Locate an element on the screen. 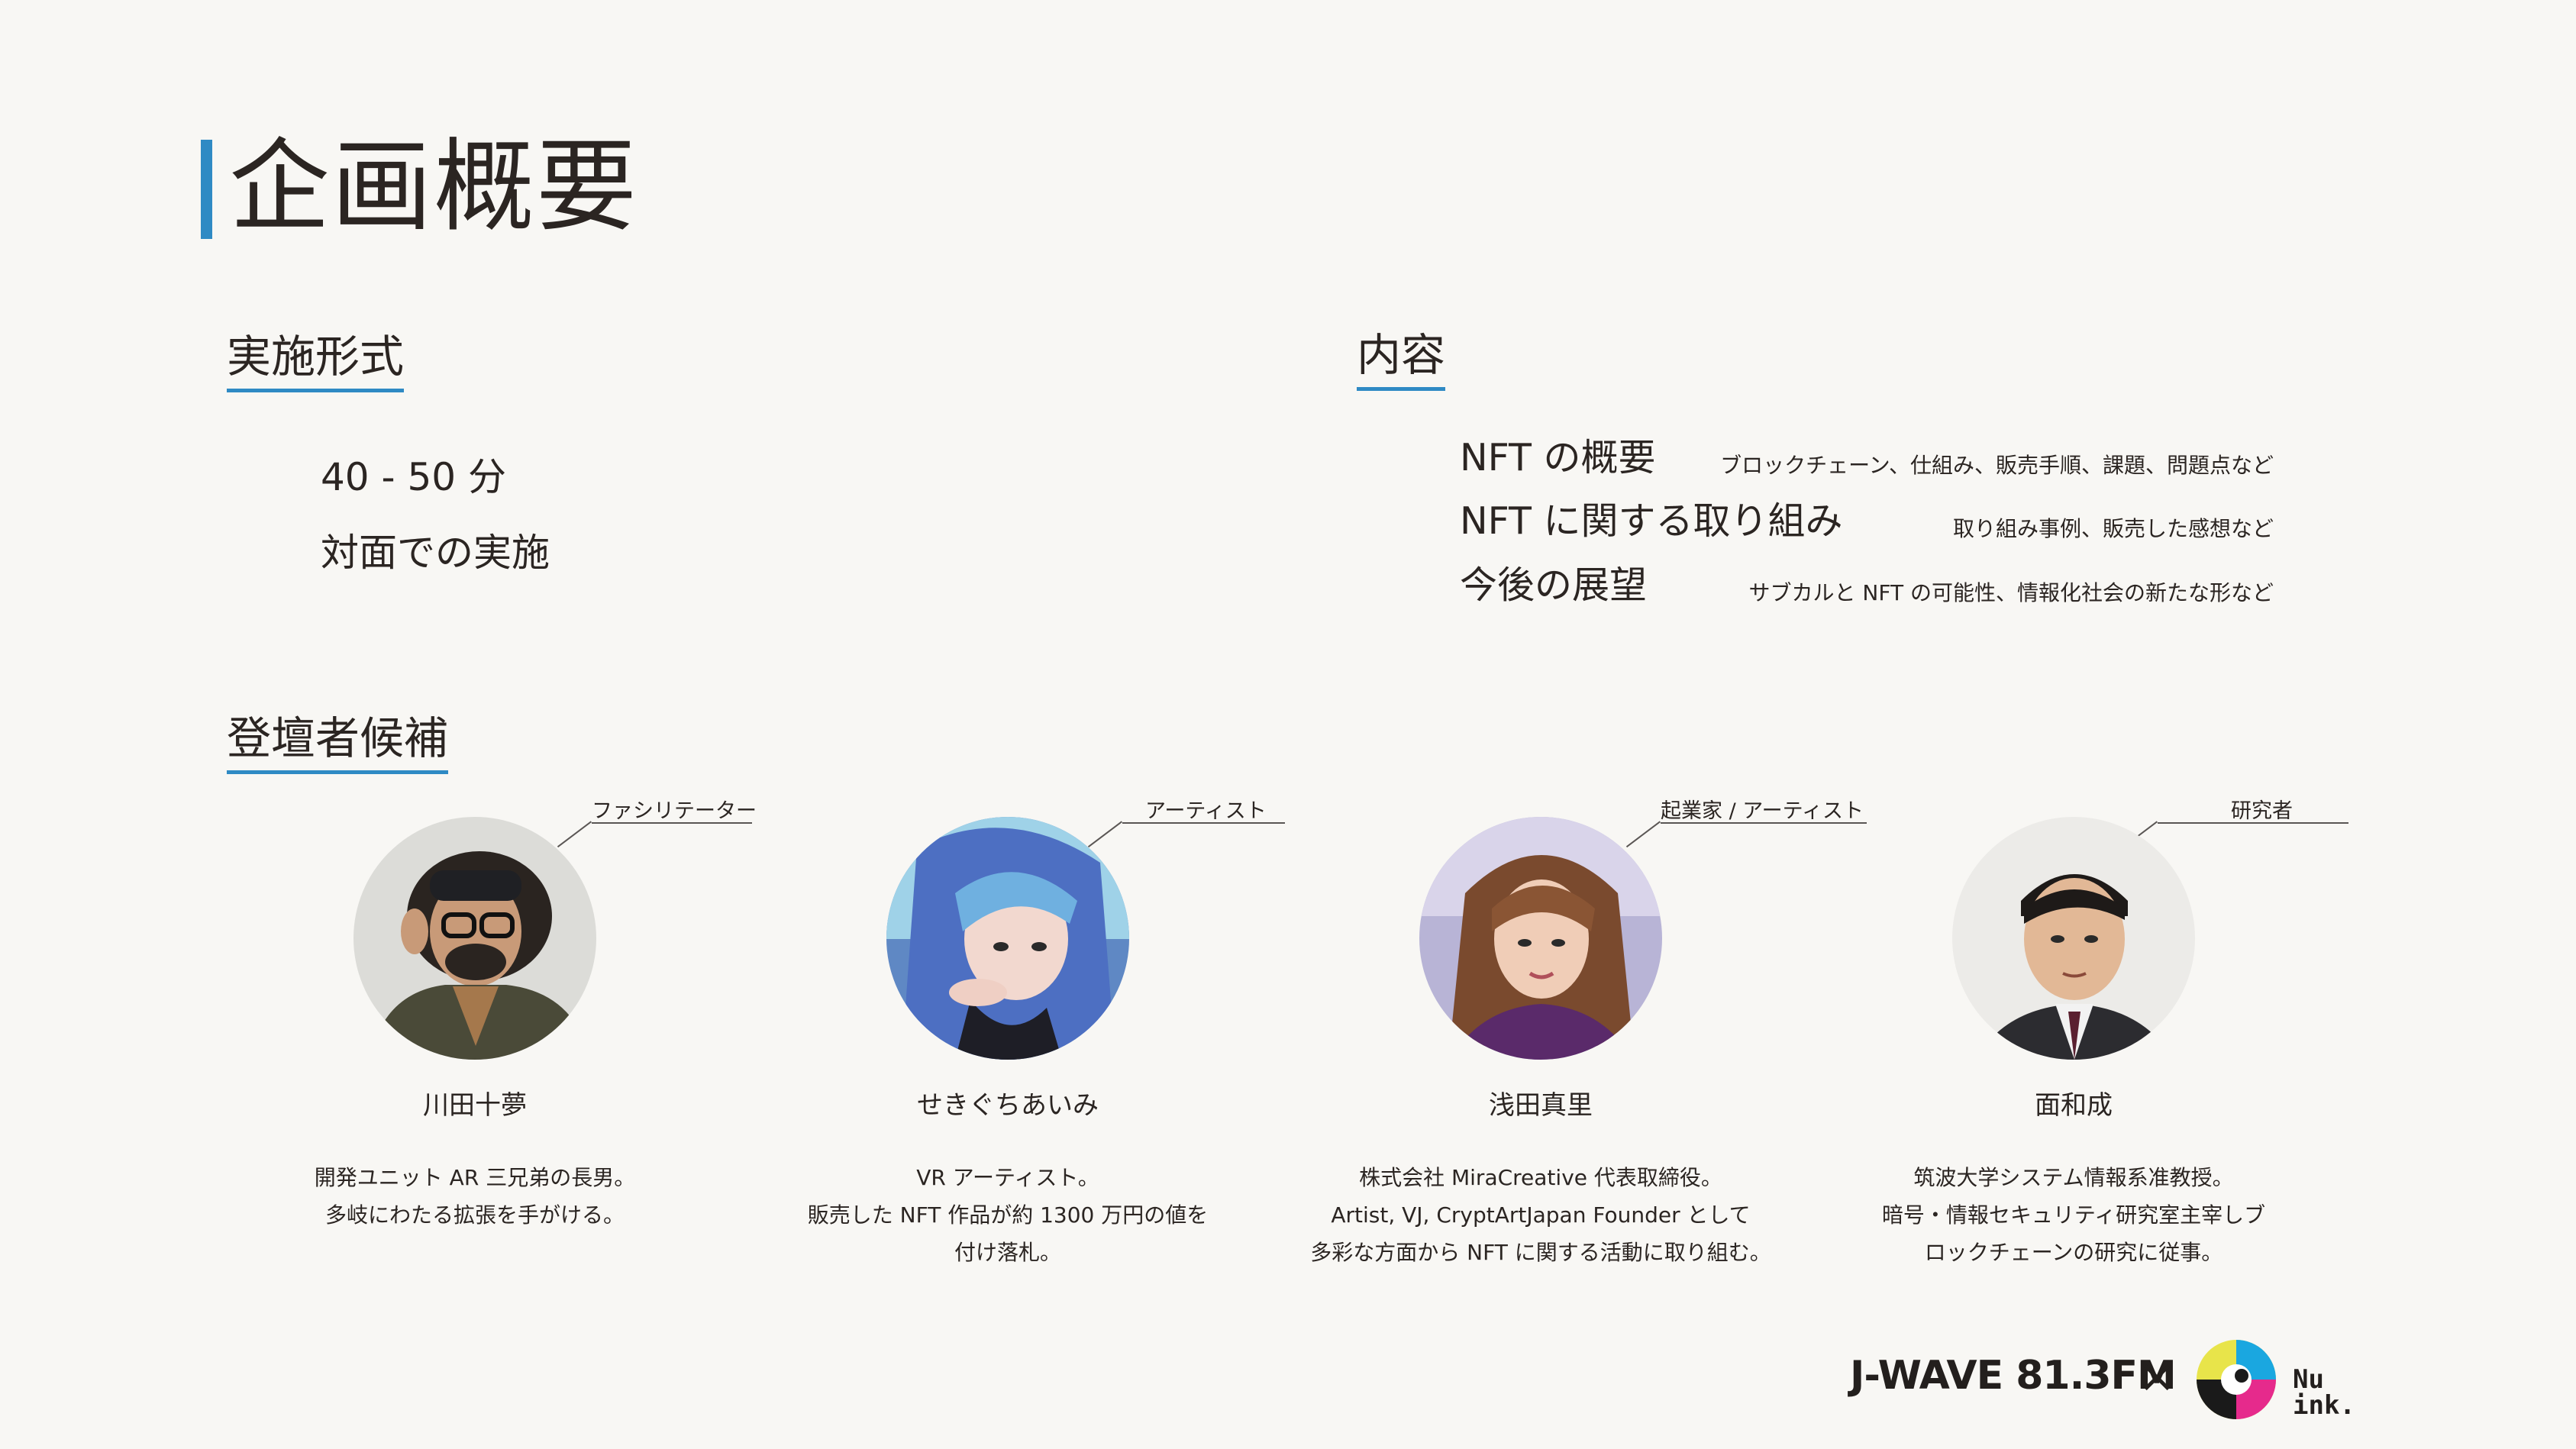 The image size is (2576, 1449). nuink-logo-icon is located at coordinates (2236, 1380).